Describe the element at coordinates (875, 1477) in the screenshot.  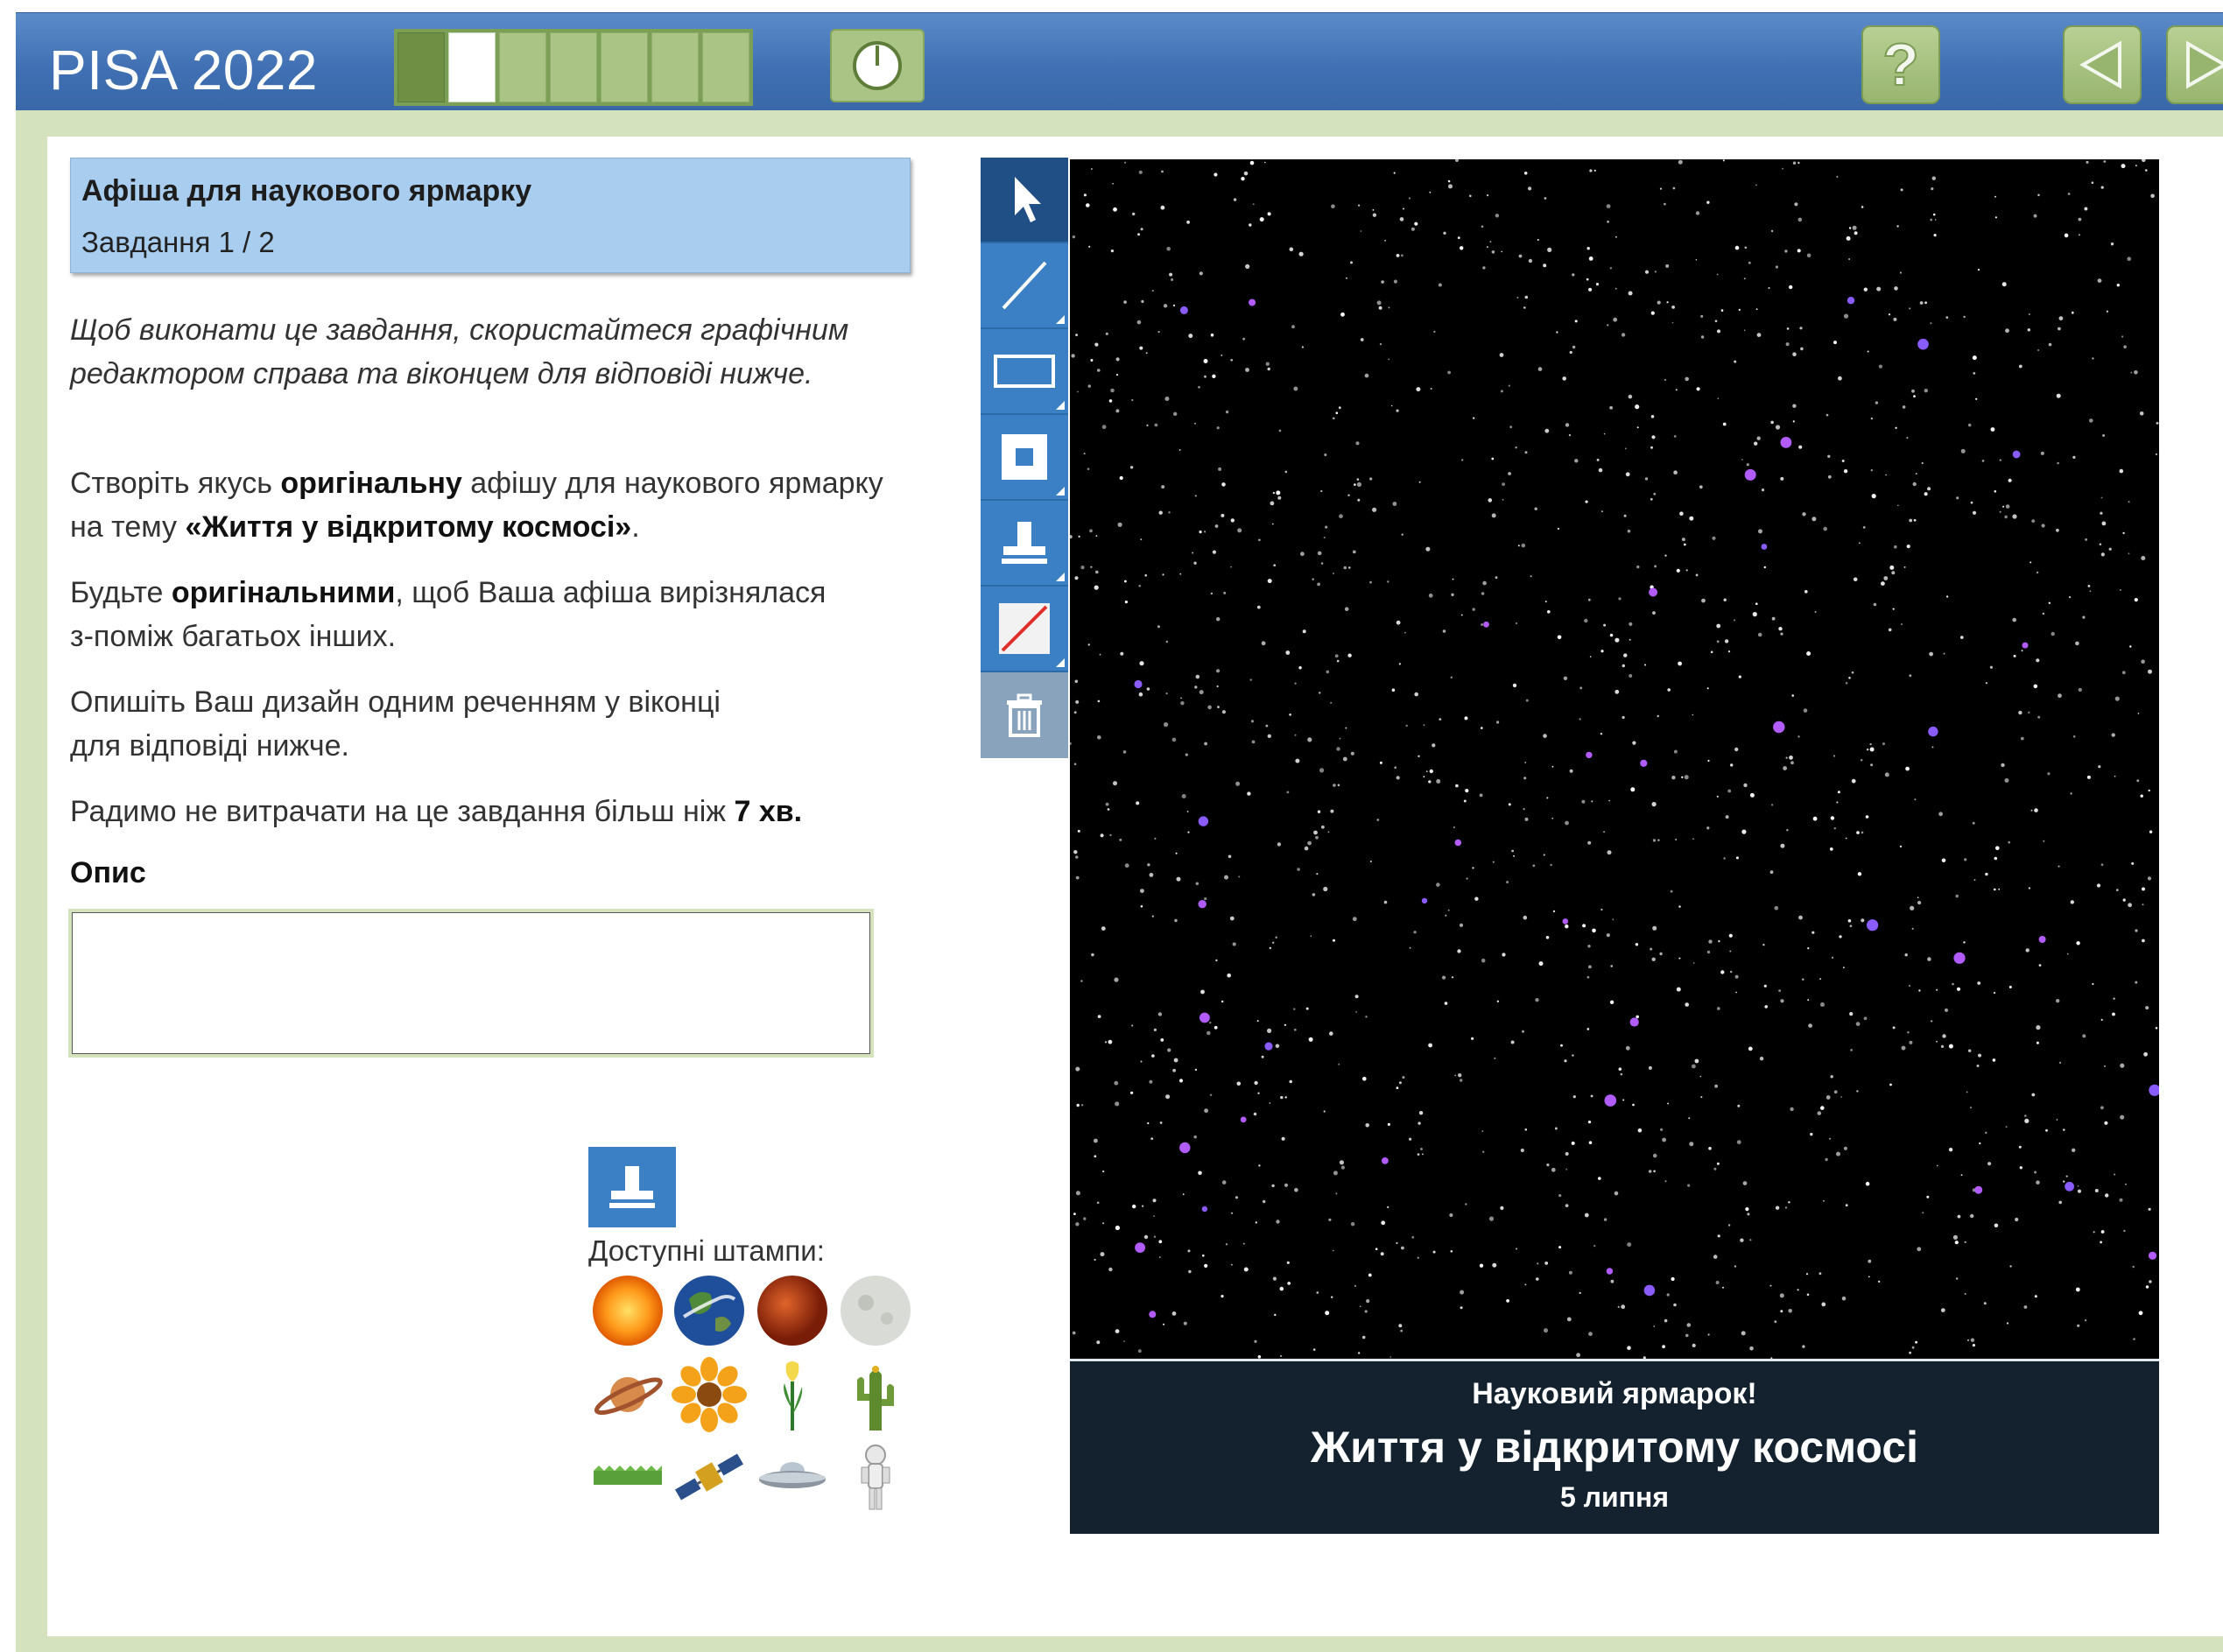
I see `stamp-astronaut` at that location.